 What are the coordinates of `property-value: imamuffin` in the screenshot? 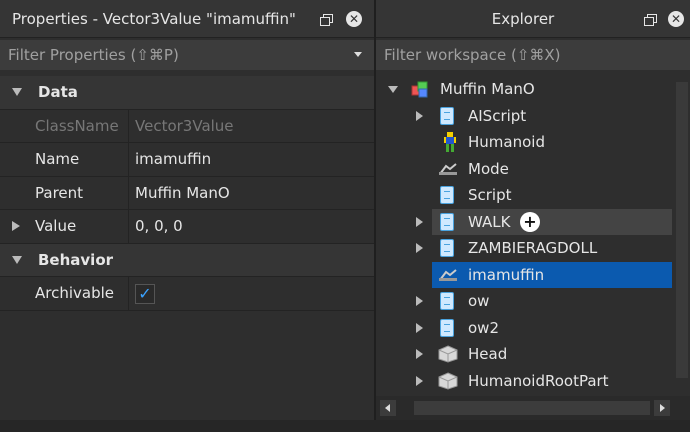 It's located at (173, 159).